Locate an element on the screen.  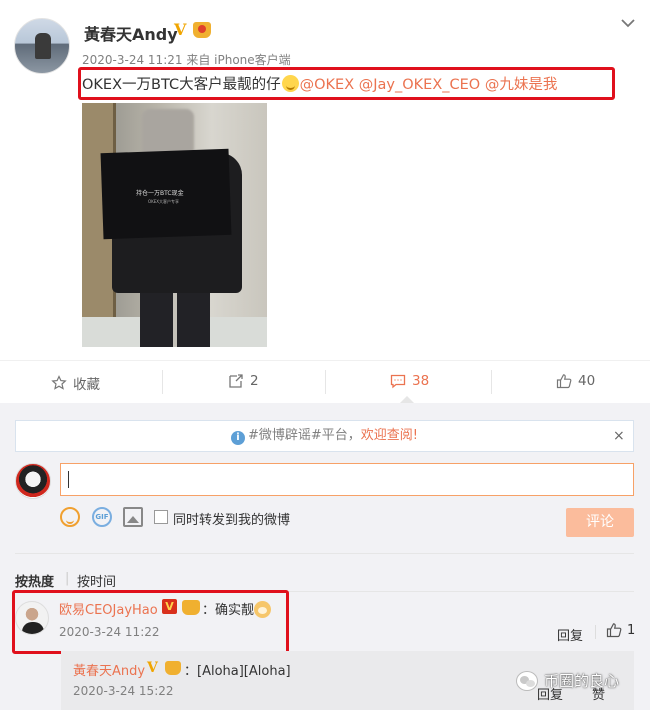
repost-checkbox-label: 同时转发到我的微博 is located at coordinates (231, 518).